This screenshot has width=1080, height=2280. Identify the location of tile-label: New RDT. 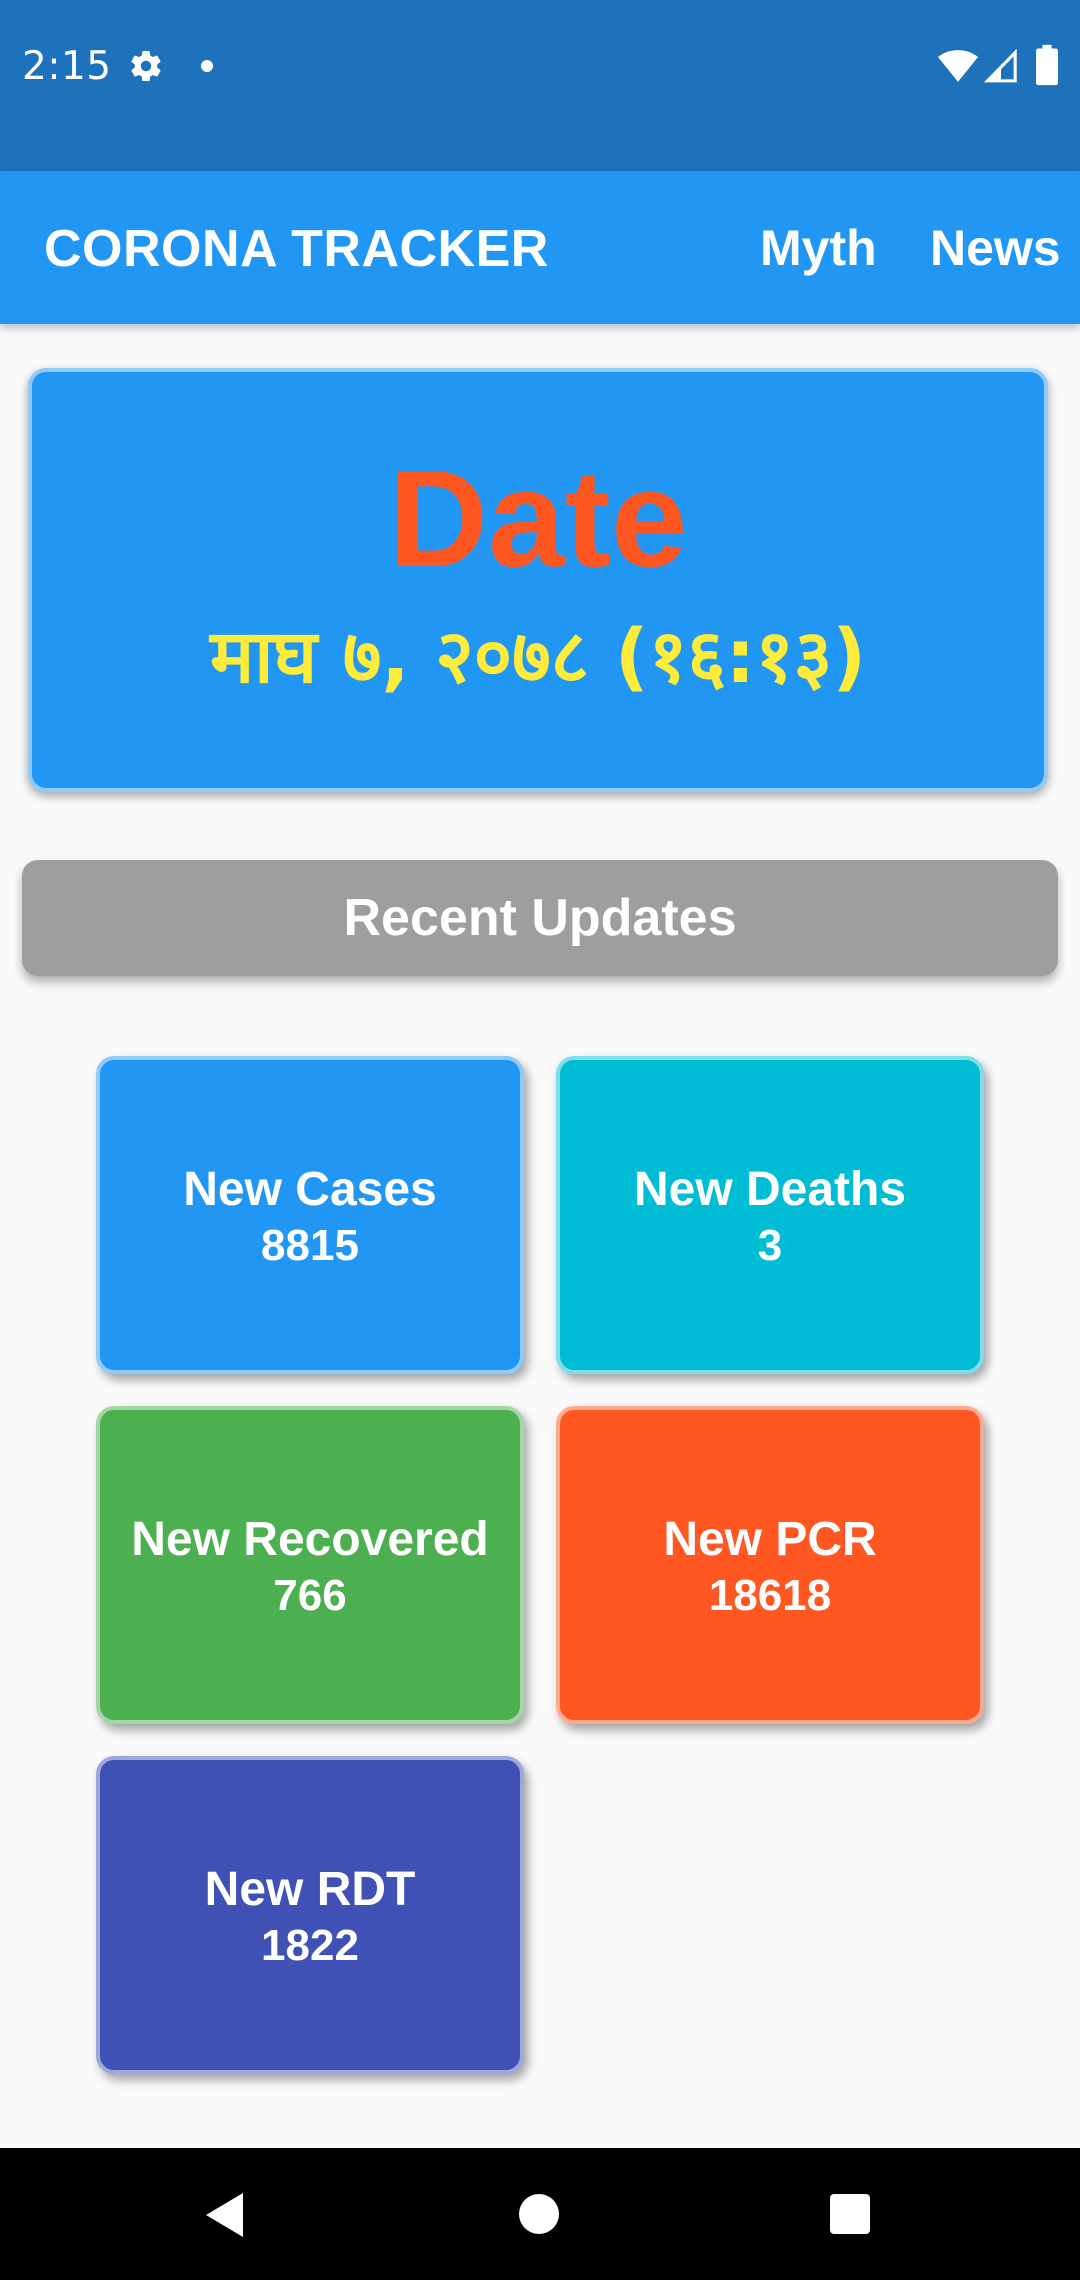
(310, 1889).